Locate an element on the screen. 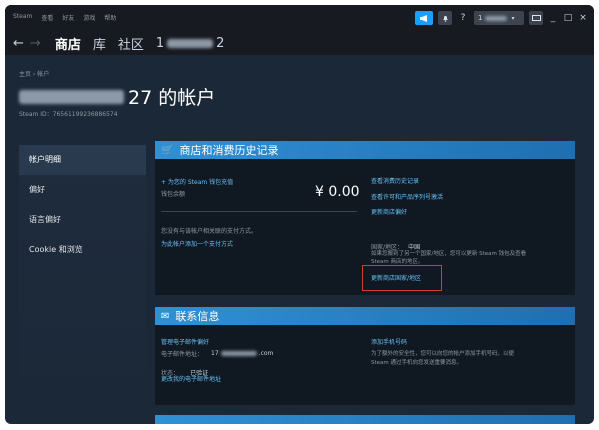  page-title: 27 的帐户 is located at coordinates (117, 96).